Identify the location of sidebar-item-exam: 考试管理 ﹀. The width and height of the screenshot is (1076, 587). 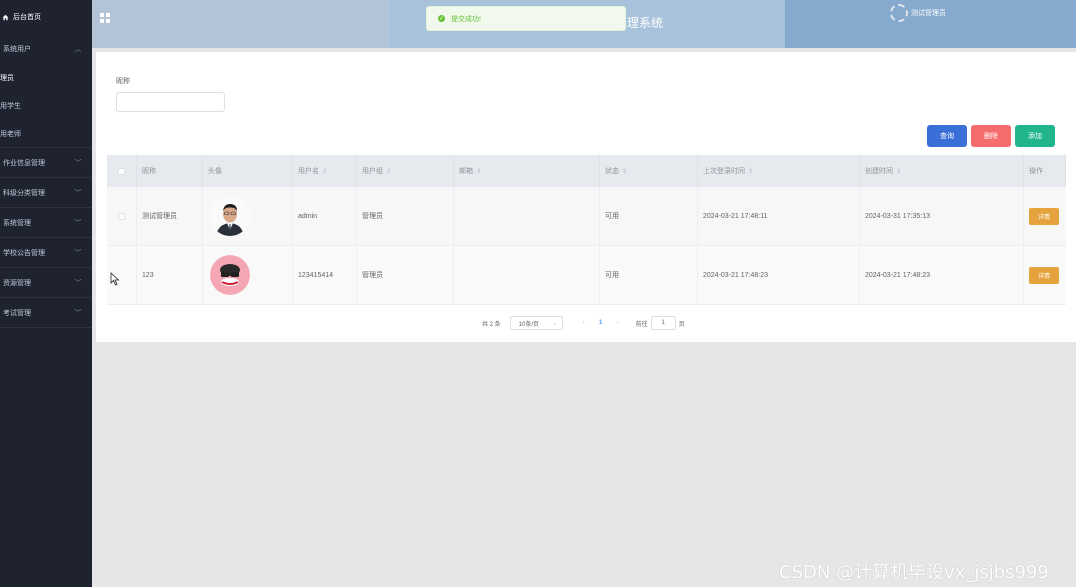
(46, 313).